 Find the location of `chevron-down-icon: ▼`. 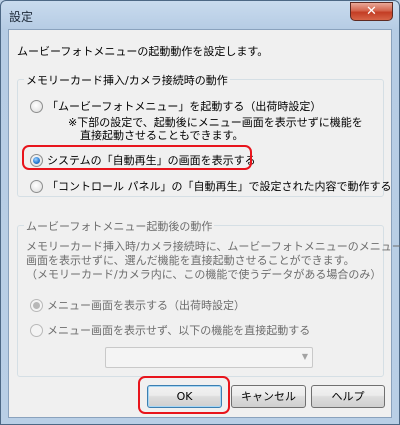

chevron-down-icon: ▼ is located at coordinates (304, 356).